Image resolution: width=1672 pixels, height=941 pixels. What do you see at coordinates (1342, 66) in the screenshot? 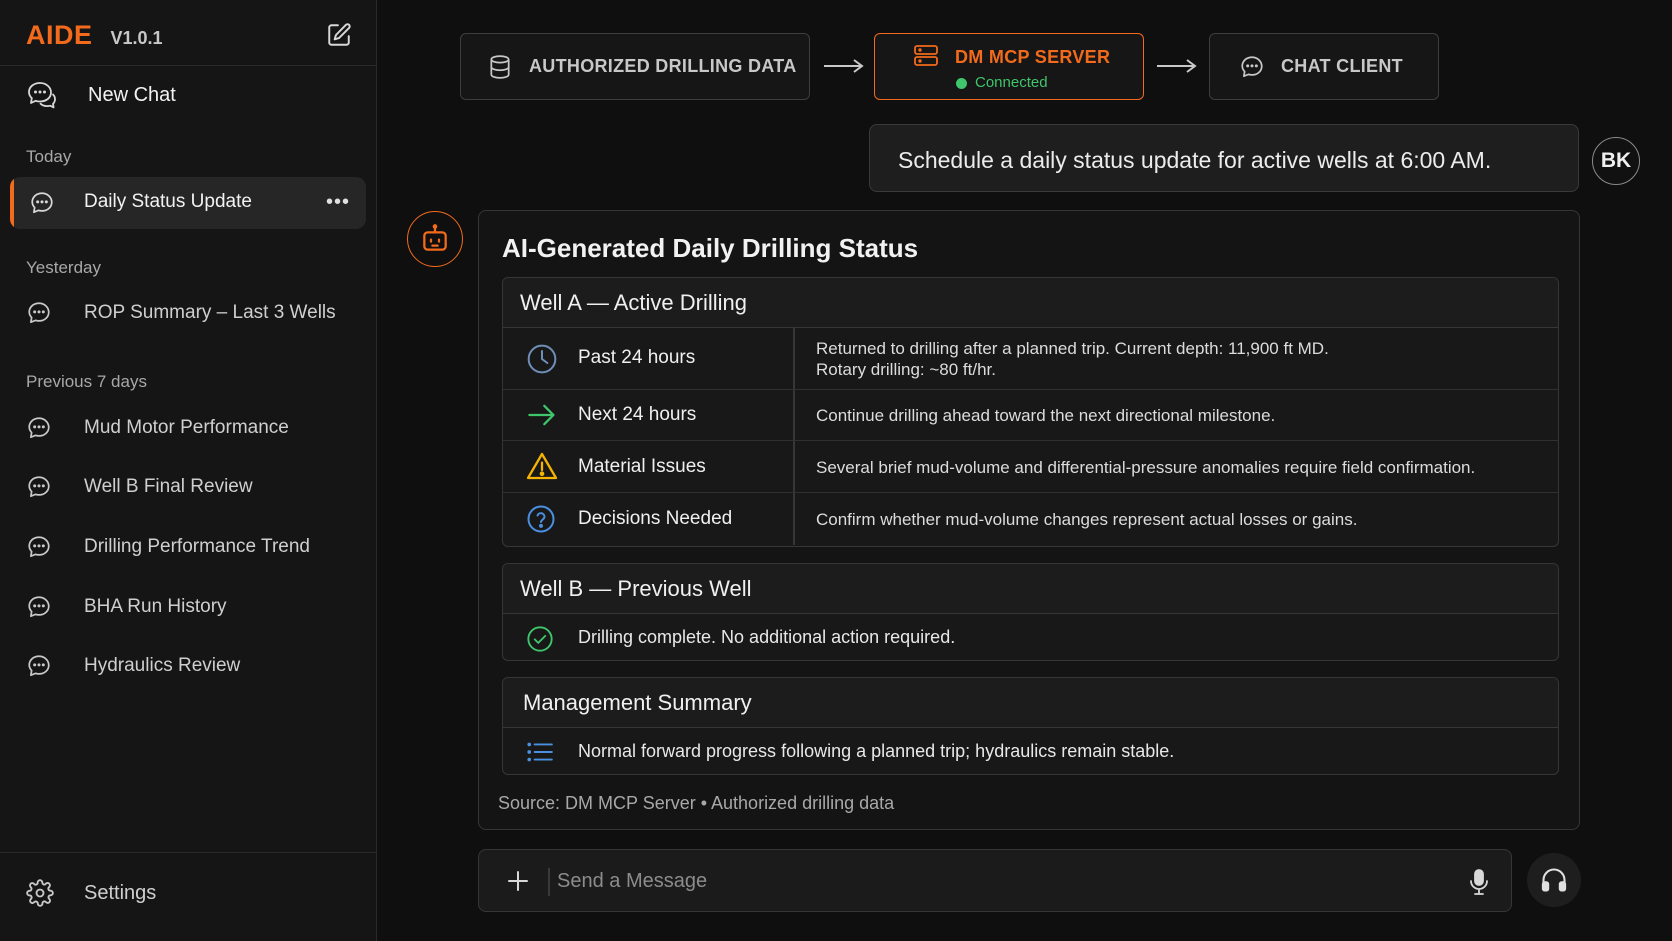
I see `pipeline-client-label: CHAT CLIENT` at bounding box center [1342, 66].